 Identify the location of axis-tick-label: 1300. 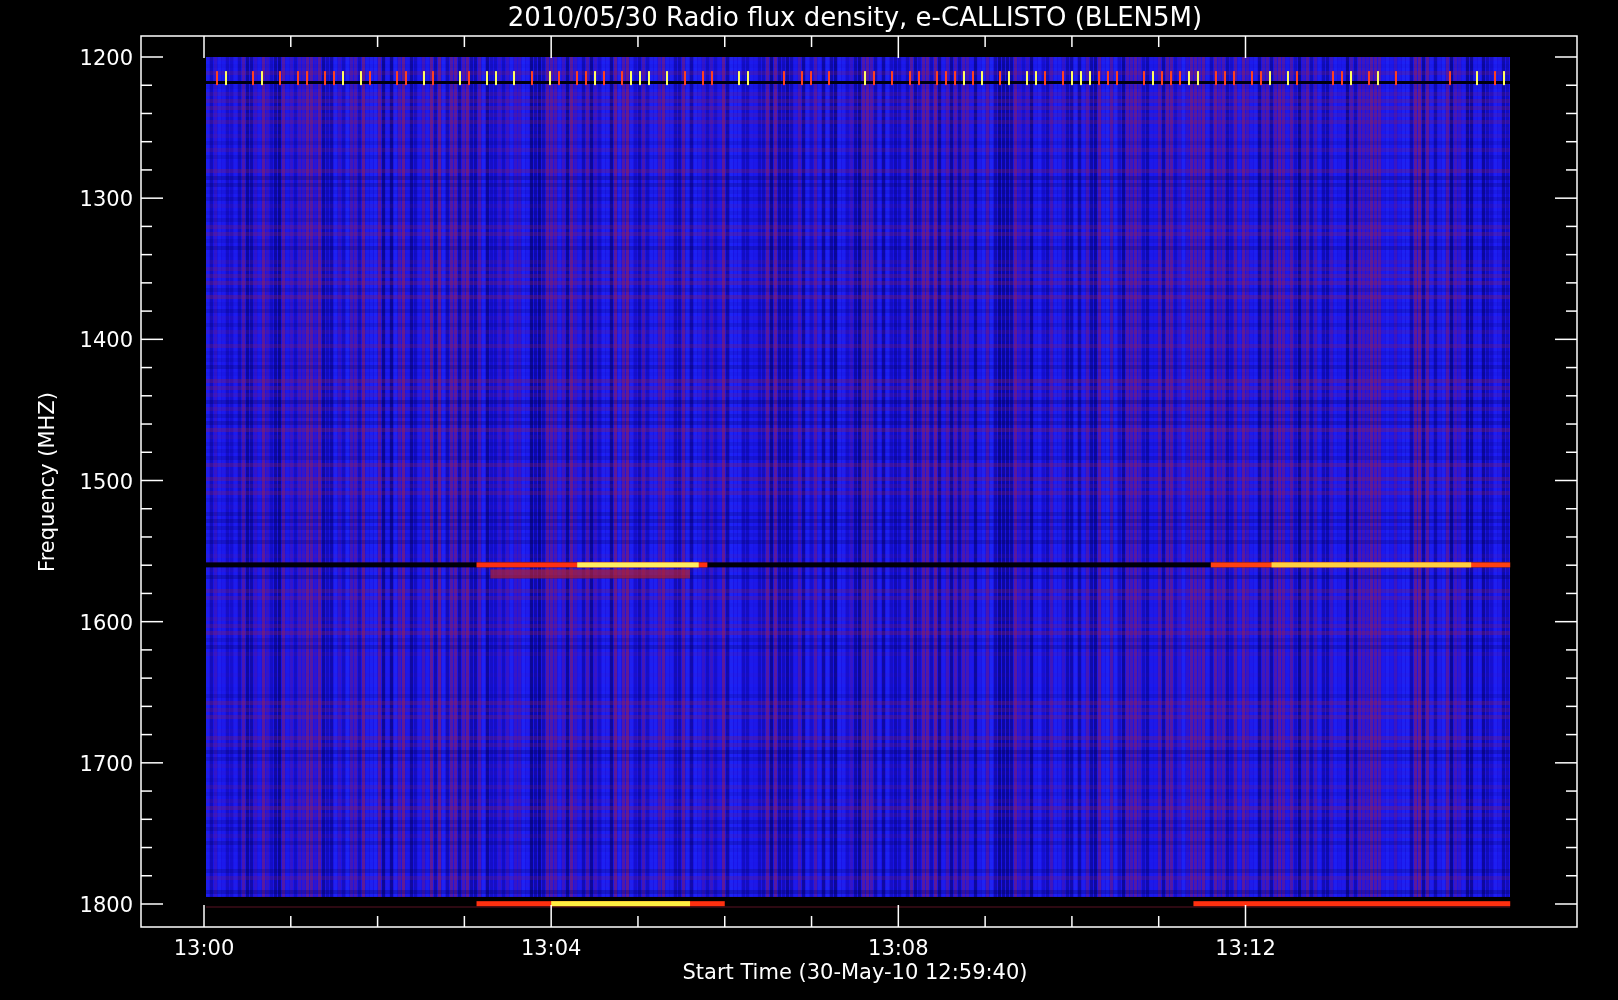
(106, 199).